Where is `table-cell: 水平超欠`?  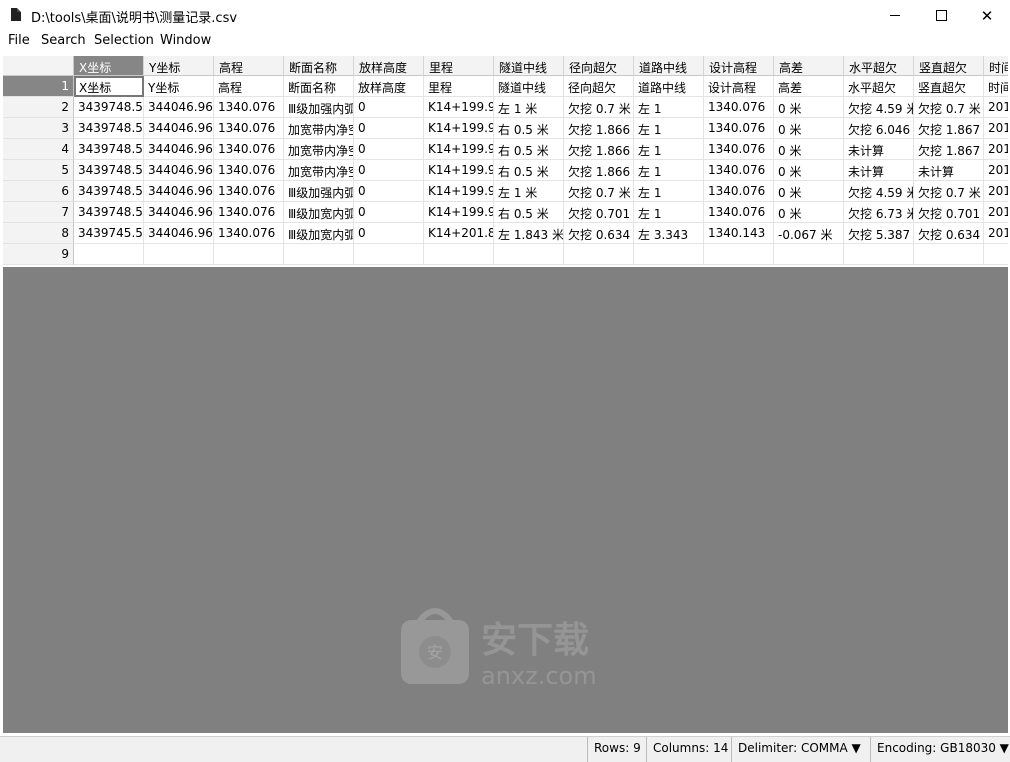
table-cell: 水平超欠 is located at coordinates (879, 86).